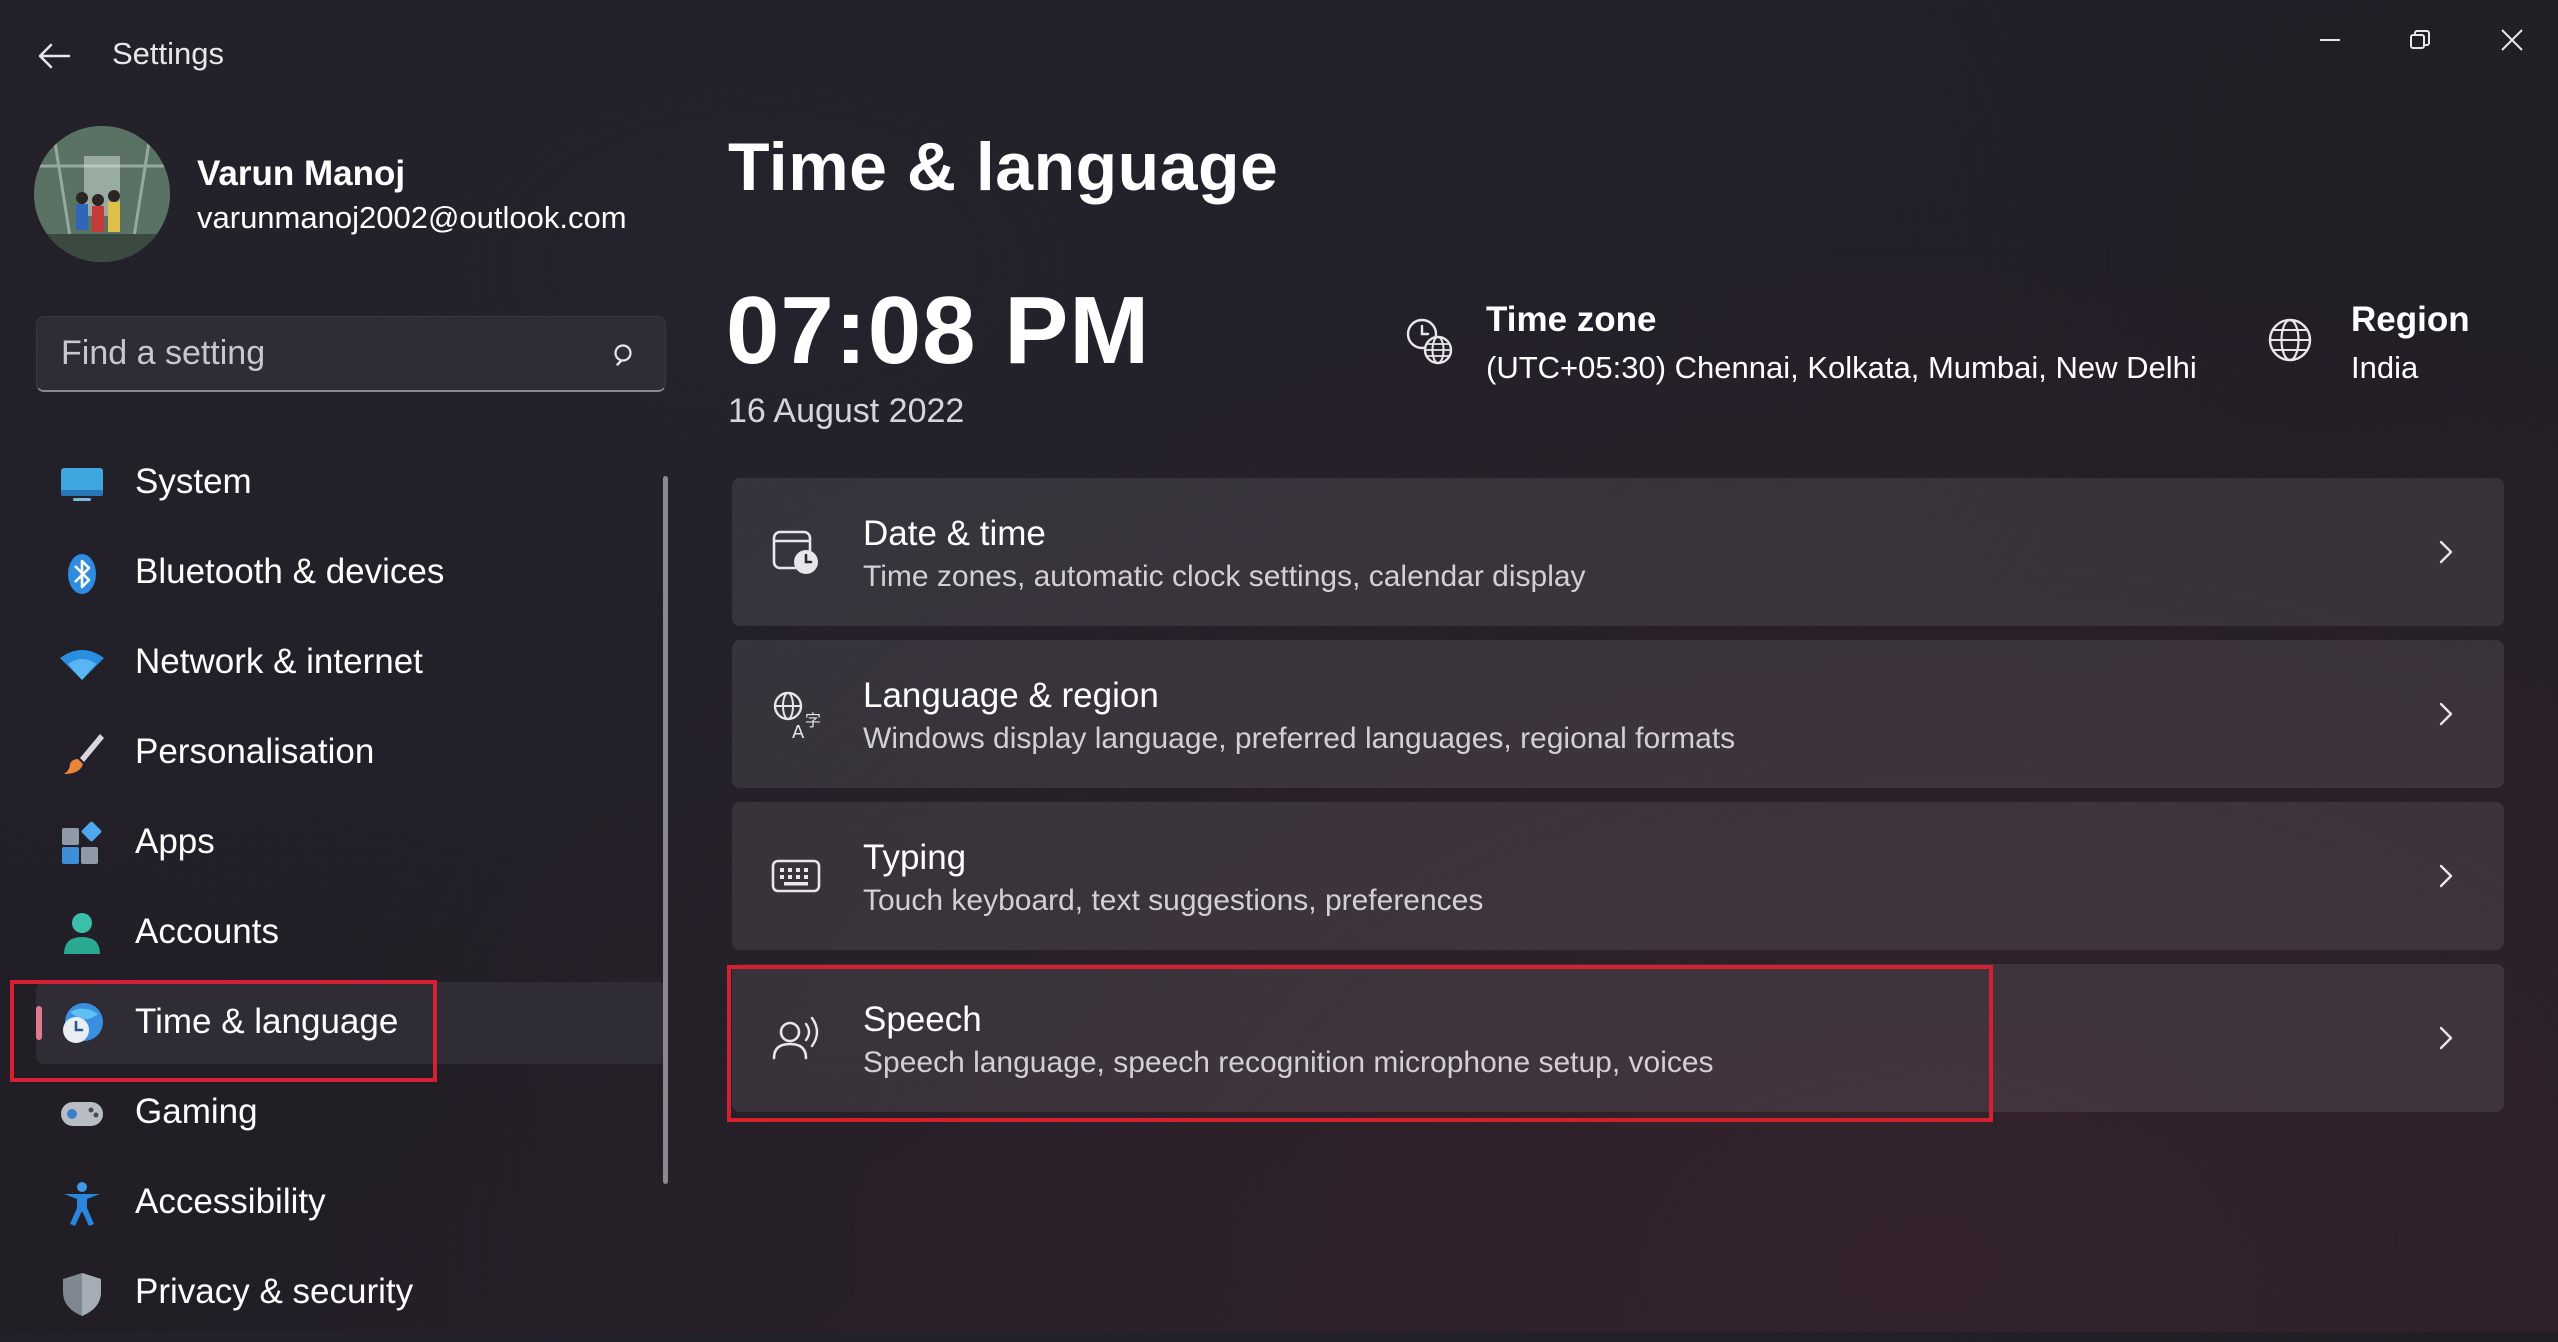 The height and width of the screenshot is (1342, 2558). I want to click on sidebar-item-network: Network & internet, so click(351, 663).